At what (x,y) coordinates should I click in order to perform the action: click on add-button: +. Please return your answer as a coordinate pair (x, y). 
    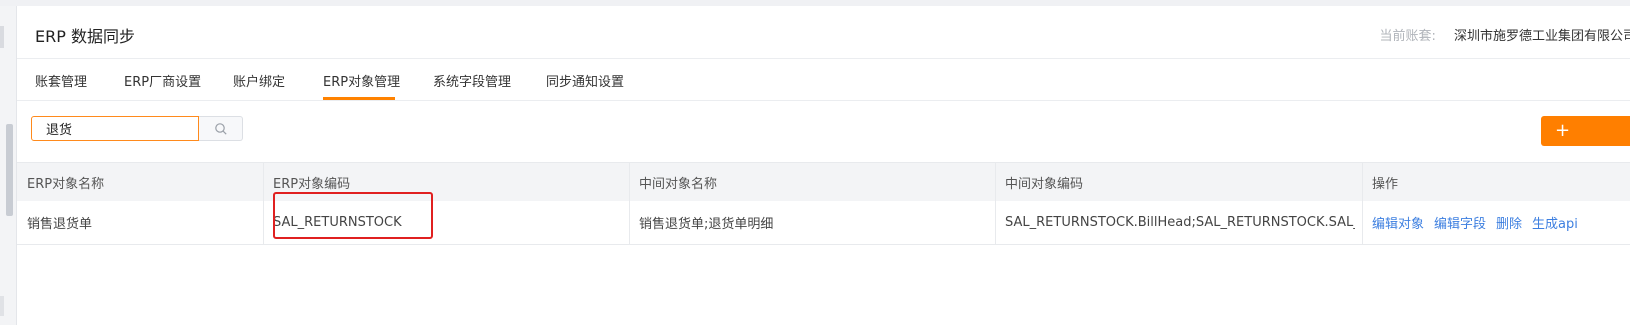
    Looking at the image, I should click on (1585, 131).